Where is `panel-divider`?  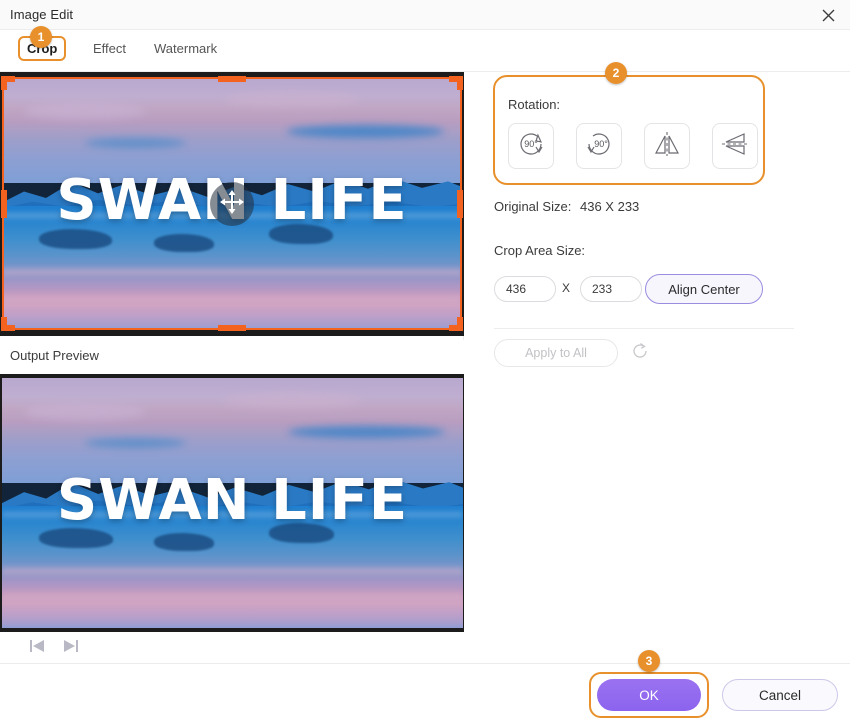 panel-divider is located at coordinates (644, 328).